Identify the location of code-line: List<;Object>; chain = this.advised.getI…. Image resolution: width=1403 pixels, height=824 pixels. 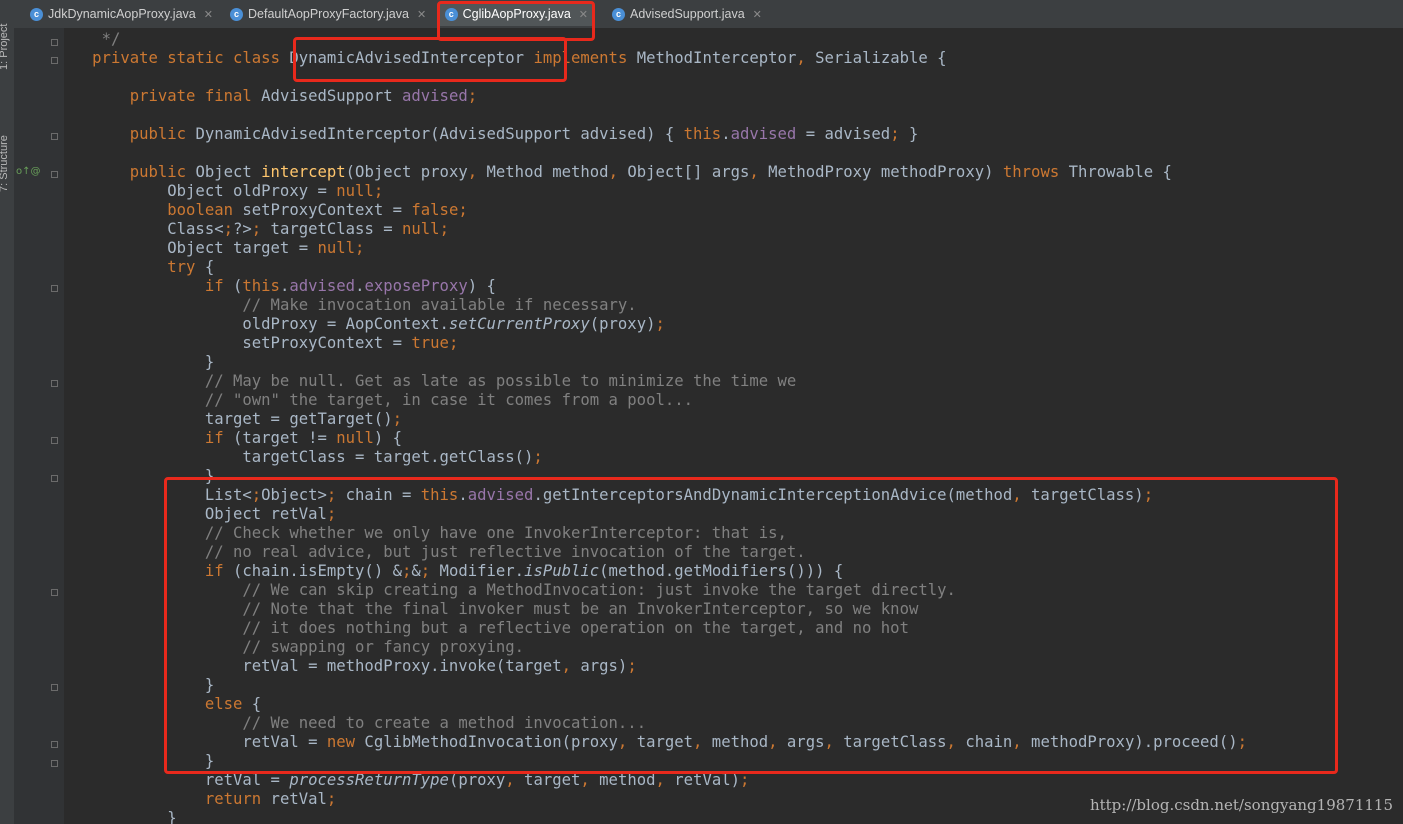
(609, 495).